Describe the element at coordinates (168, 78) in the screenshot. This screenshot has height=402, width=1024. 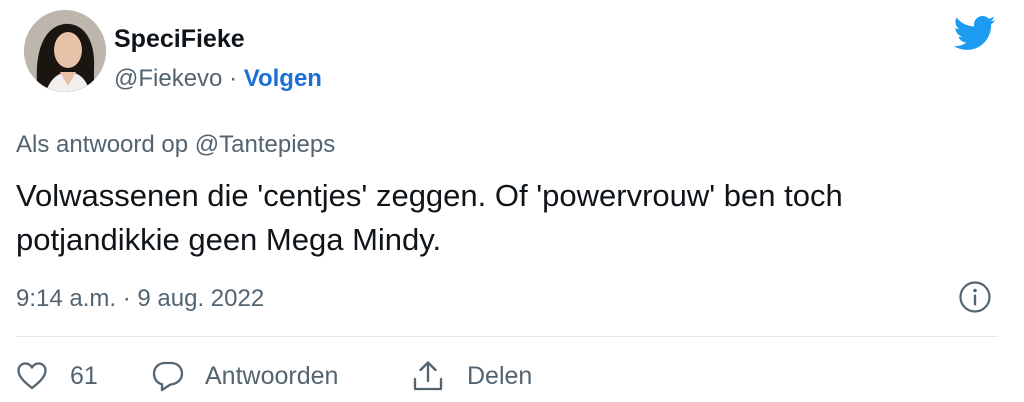
I see `user-handle: @Fiekevo` at that location.